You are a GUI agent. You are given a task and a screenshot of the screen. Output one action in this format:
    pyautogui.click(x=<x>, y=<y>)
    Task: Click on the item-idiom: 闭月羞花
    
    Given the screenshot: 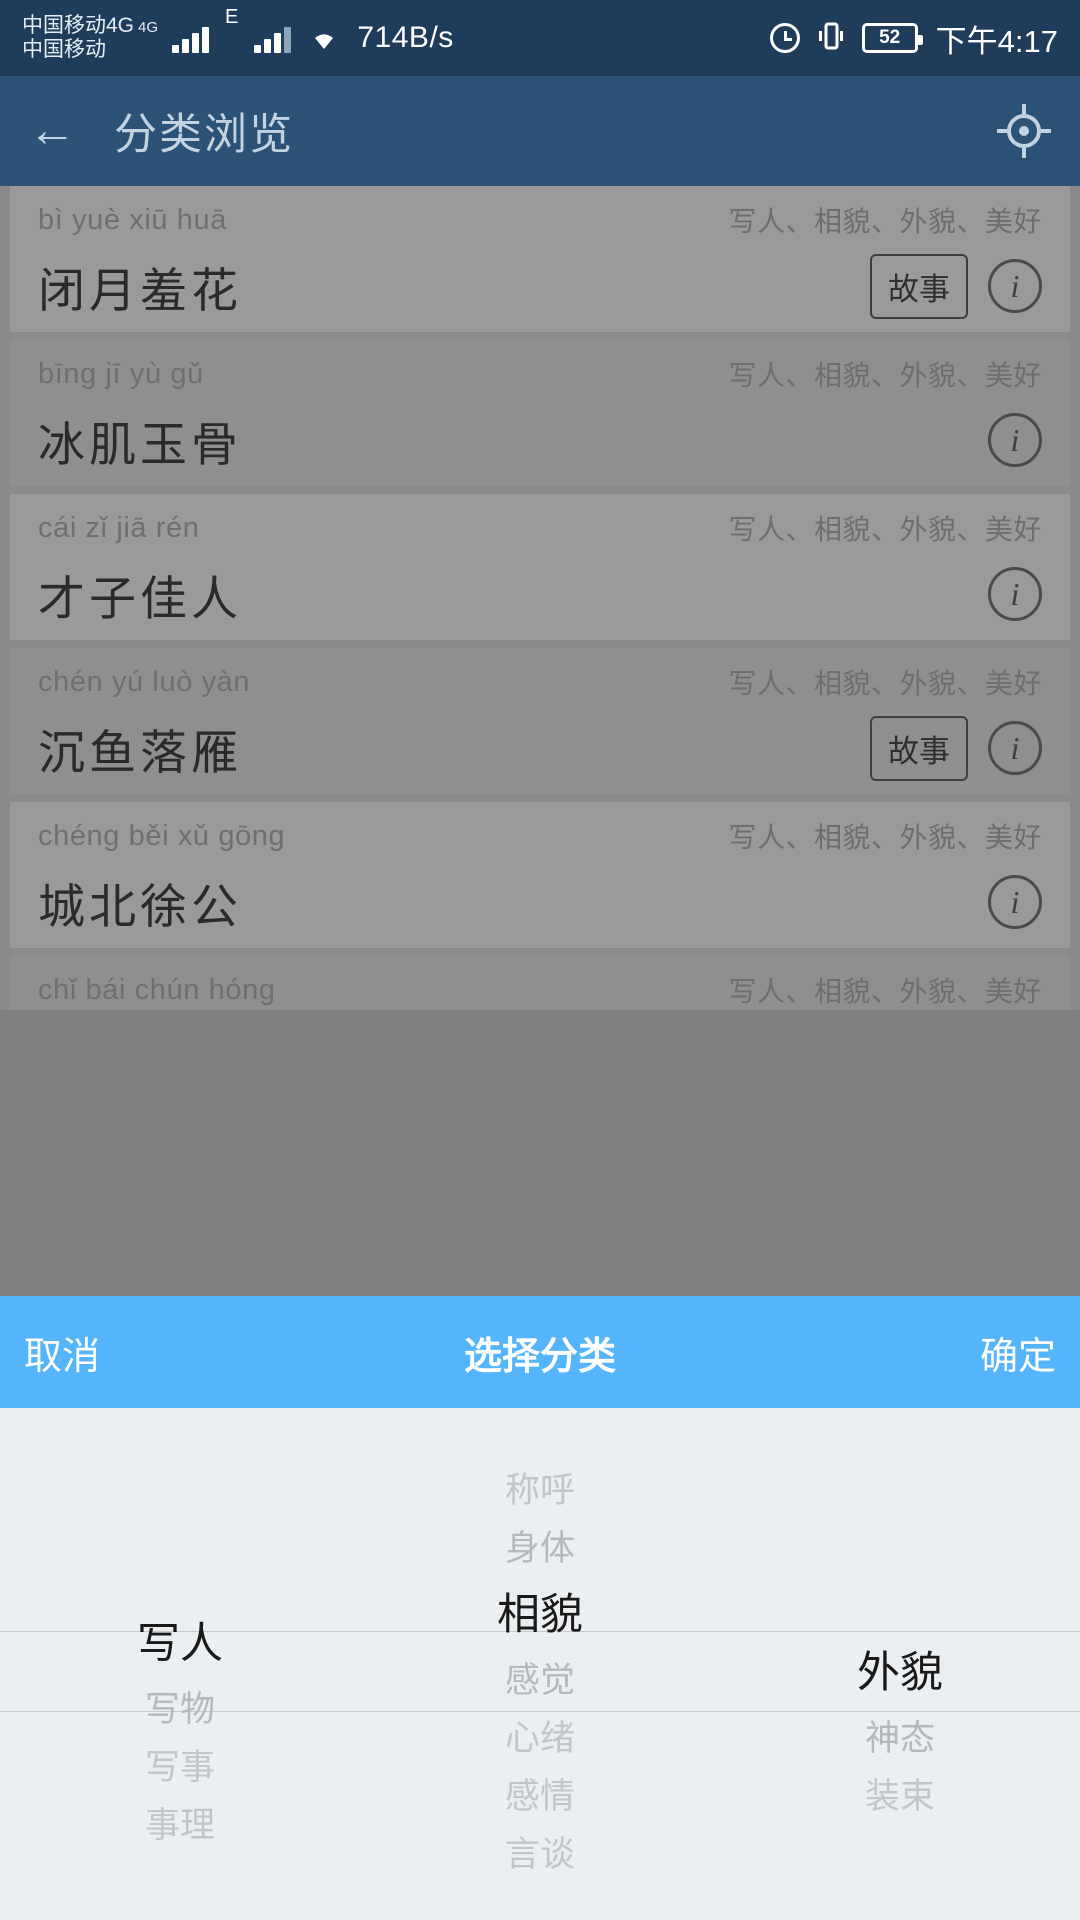 What is the action you would take?
    pyautogui.click(x=140, y=290)
    